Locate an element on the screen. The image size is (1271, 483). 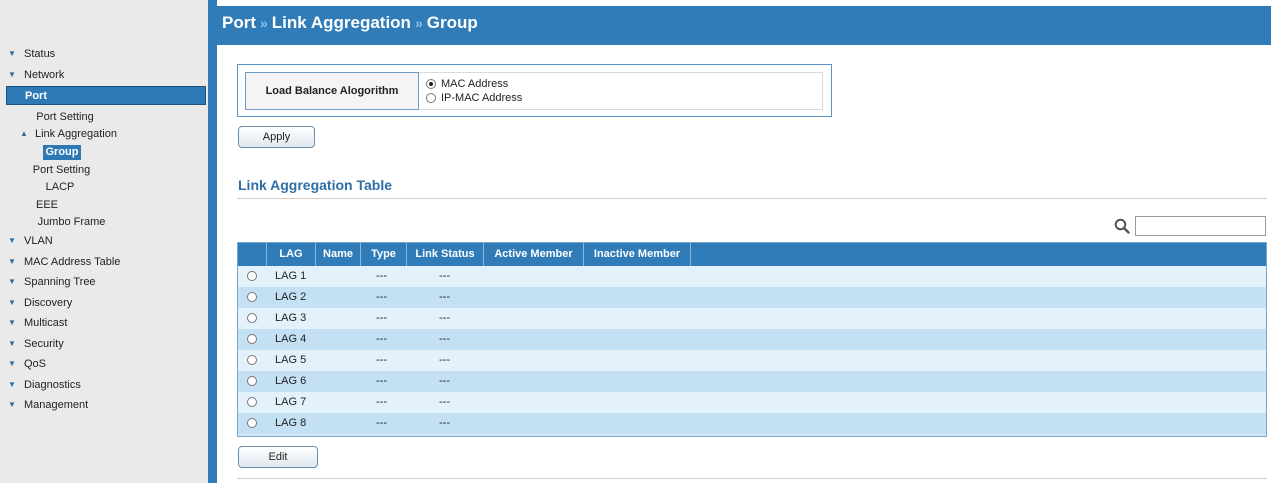
sidebar-item-link-aggregation: ▲ Link Aggregation is located at coordinates (104, 134).